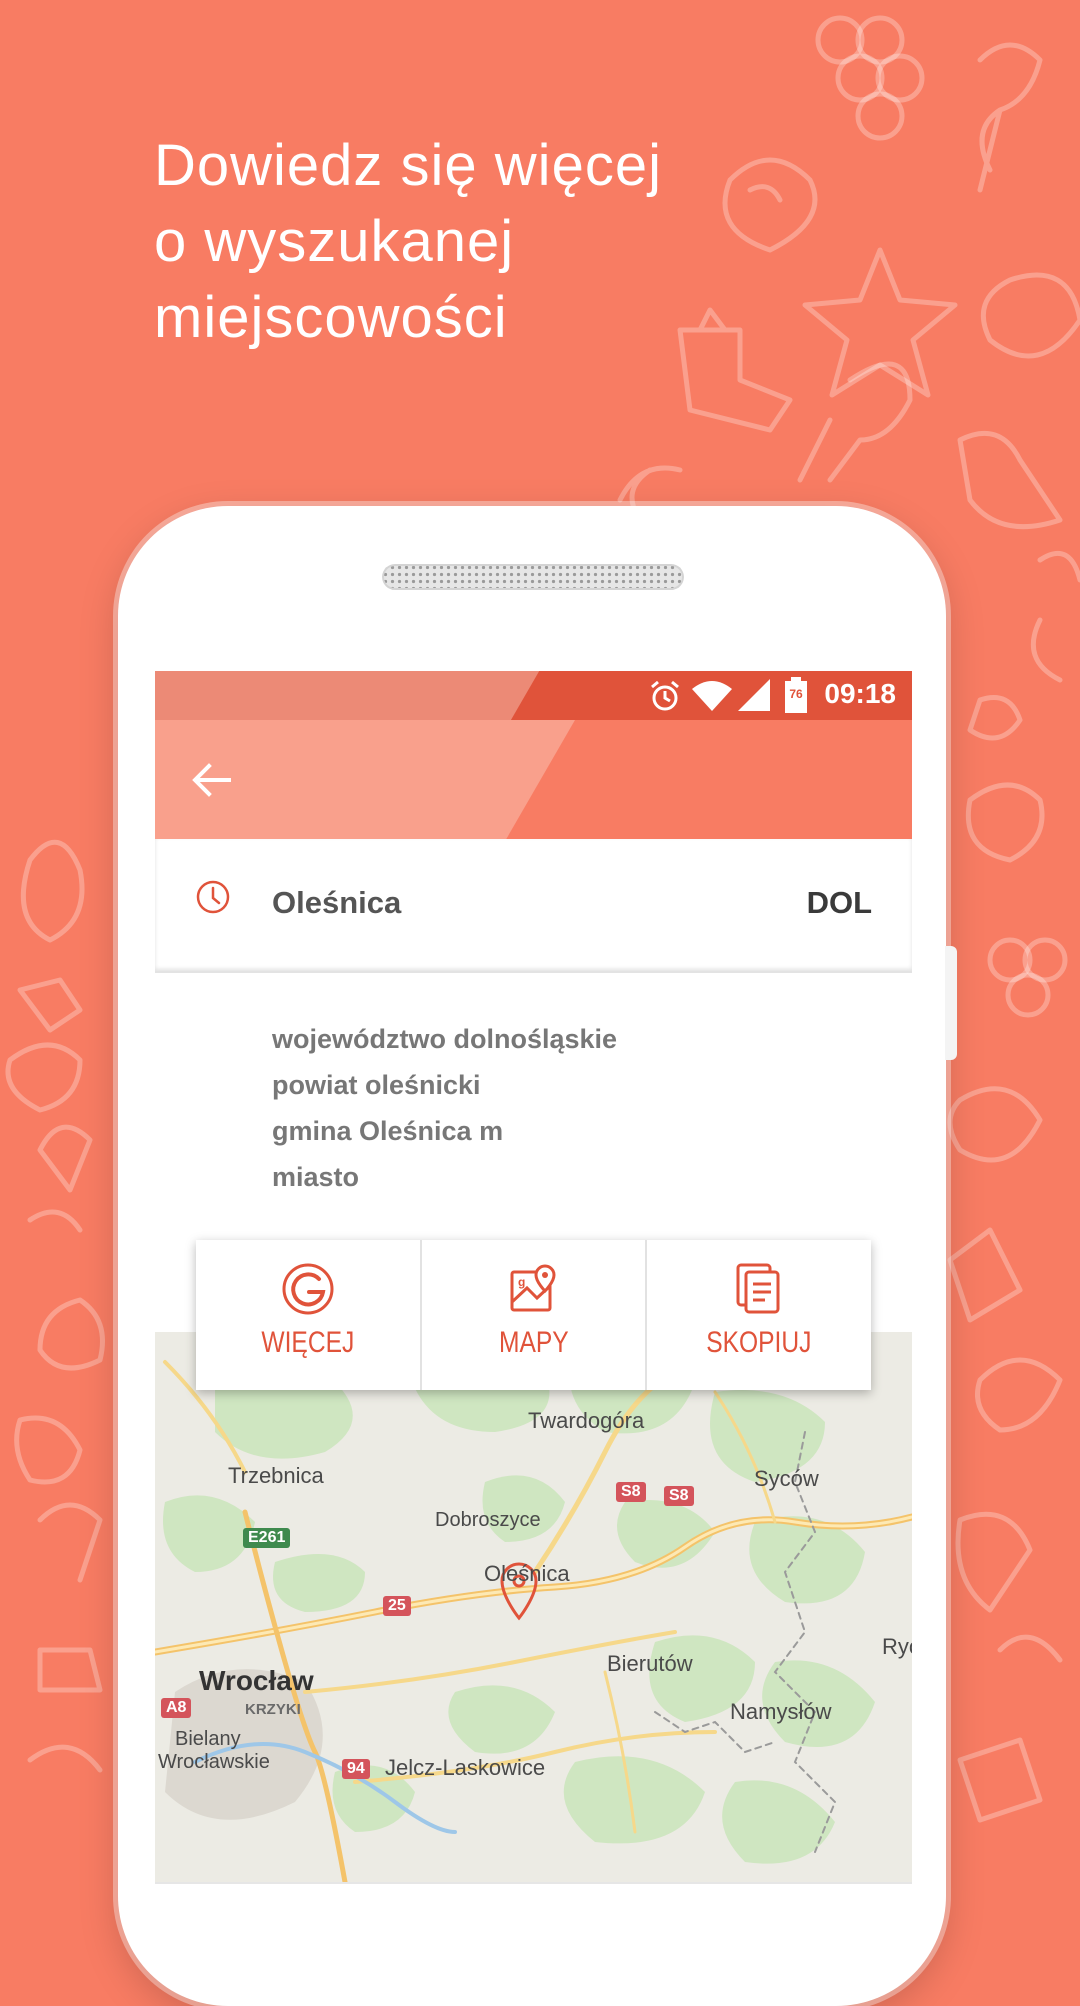 This screenshot has height=2006, width=1080. I want to click on action-bar: WIĘCEJ g MAPY SKOPIUJ, so click(533, 1315).